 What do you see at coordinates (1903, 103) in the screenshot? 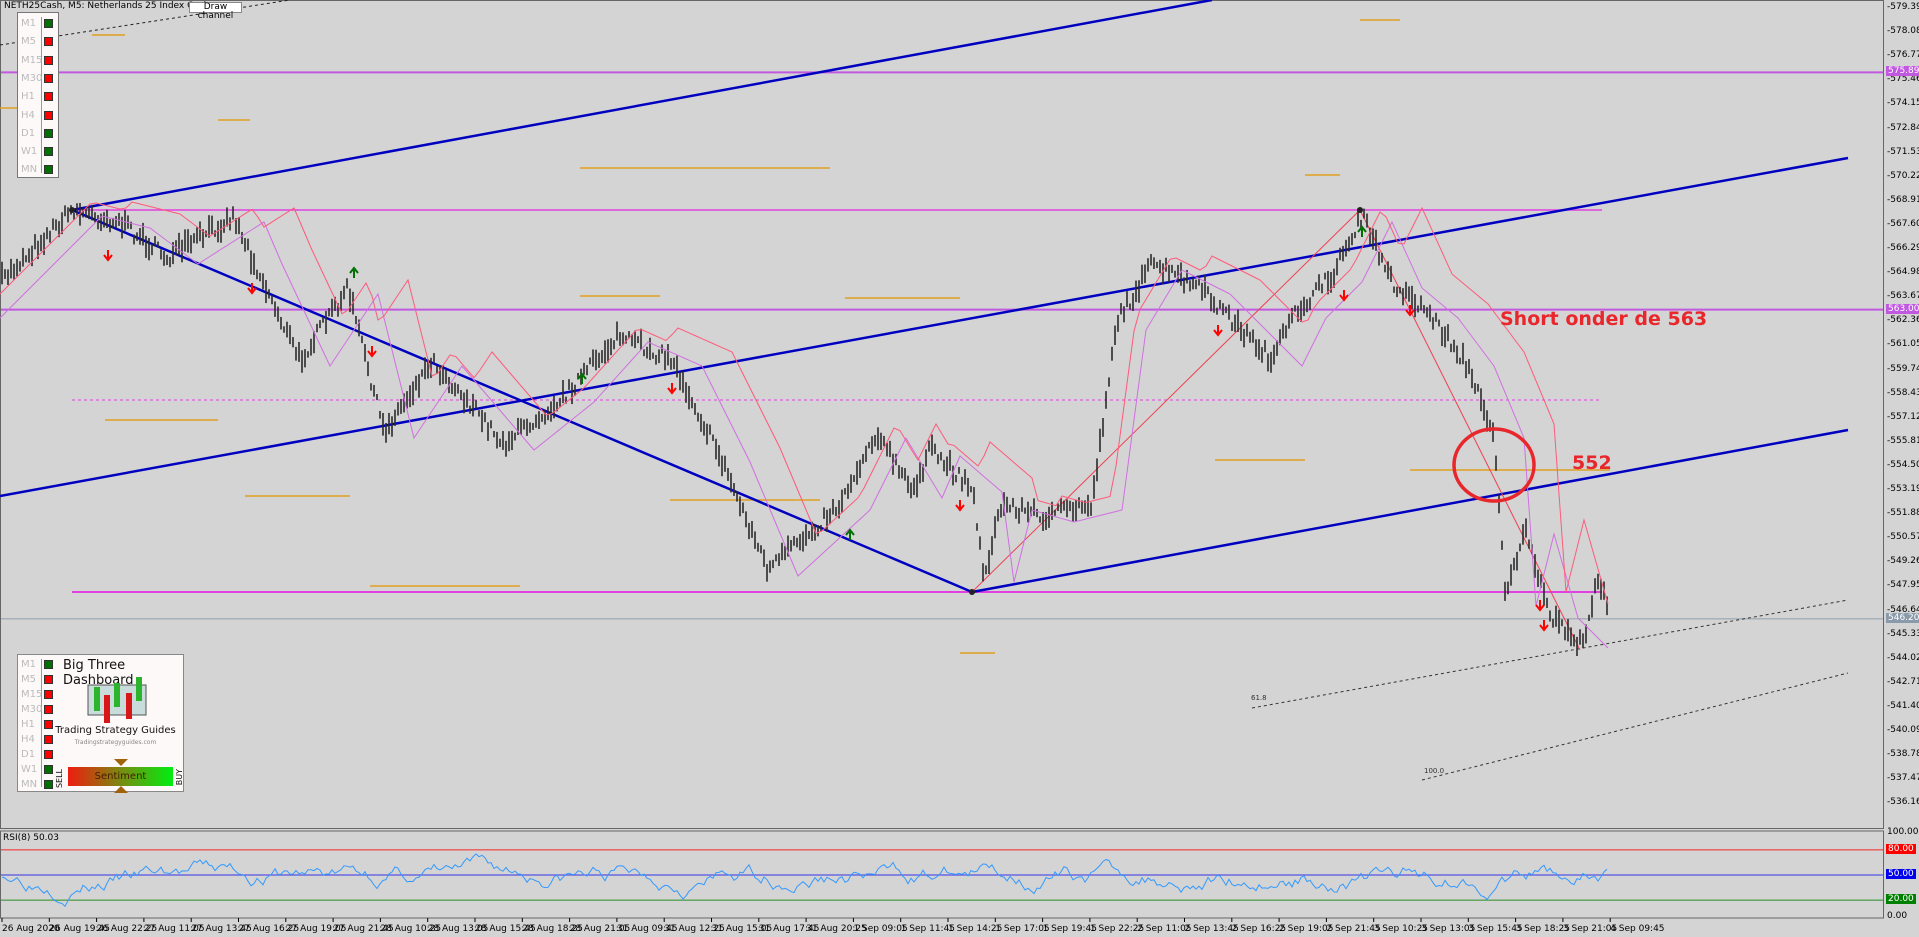
I see `price-tick-label: -574.15` at bounding box center [1903, 103].